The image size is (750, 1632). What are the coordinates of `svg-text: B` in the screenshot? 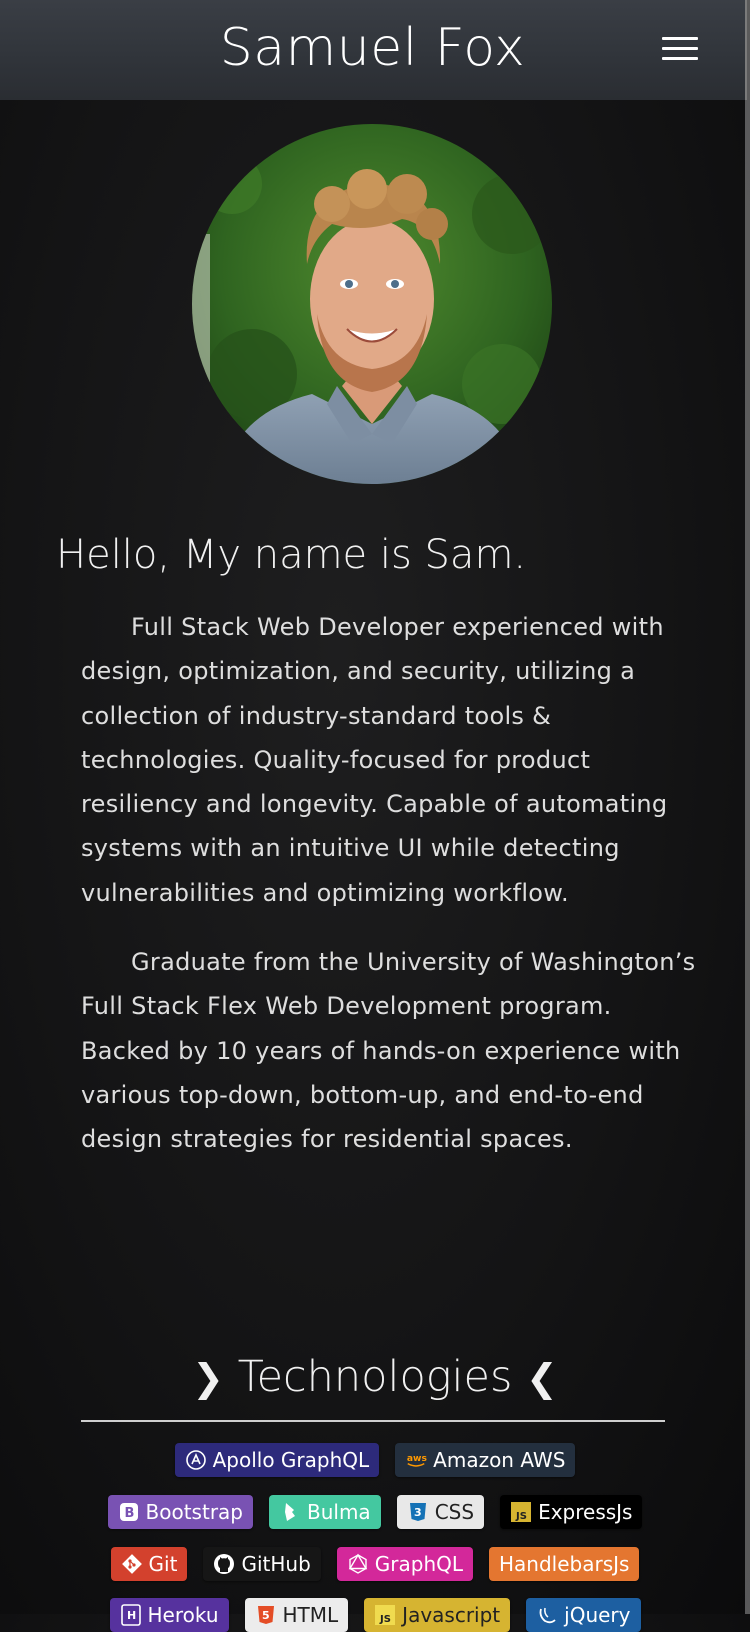 It's located at (129, 1513).